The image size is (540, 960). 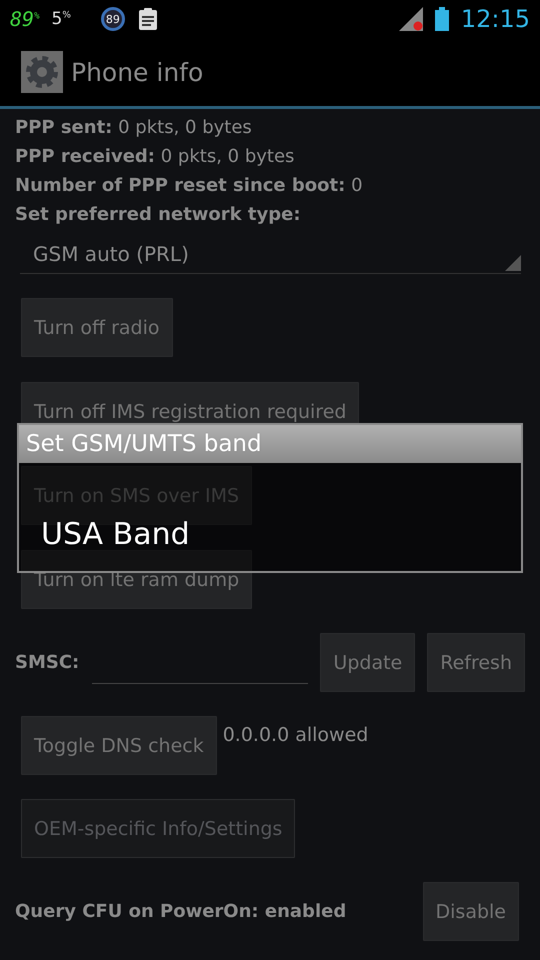 What do you see at coordinates (61, 19) in the screenshot?
I see `storage-indicator: 5$^{%}$` at bounding box center [61, 19].